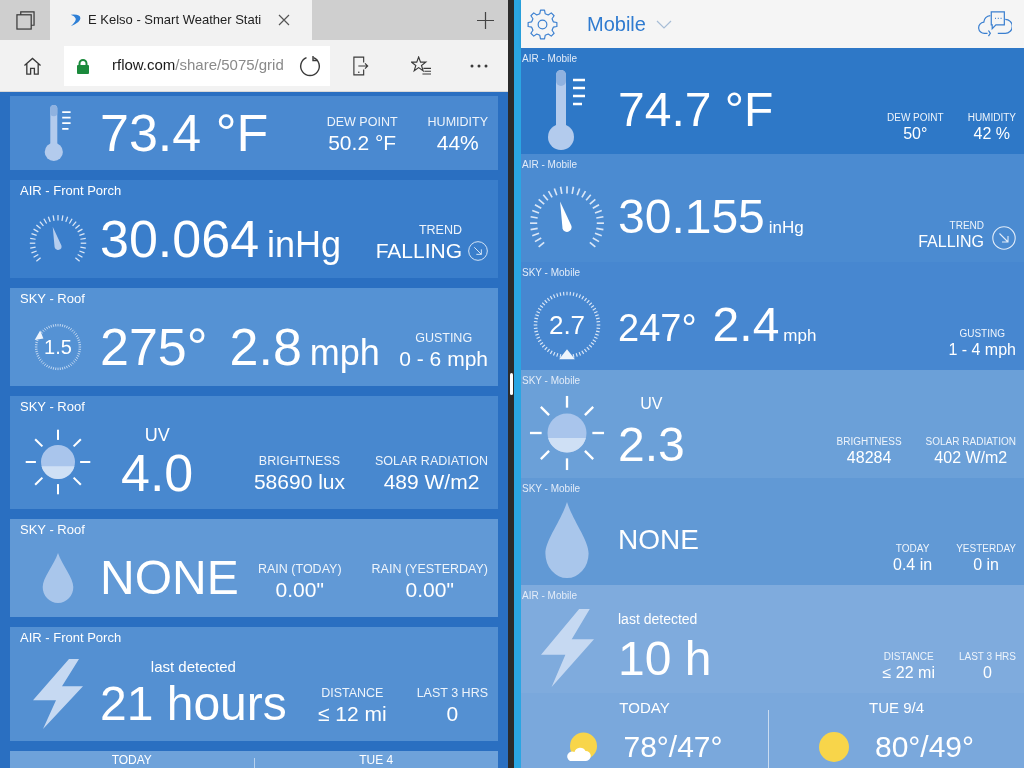  Describe the element at coordinates (995, 24) in the screenshot. I see `cloud-chat-icon` at that location.